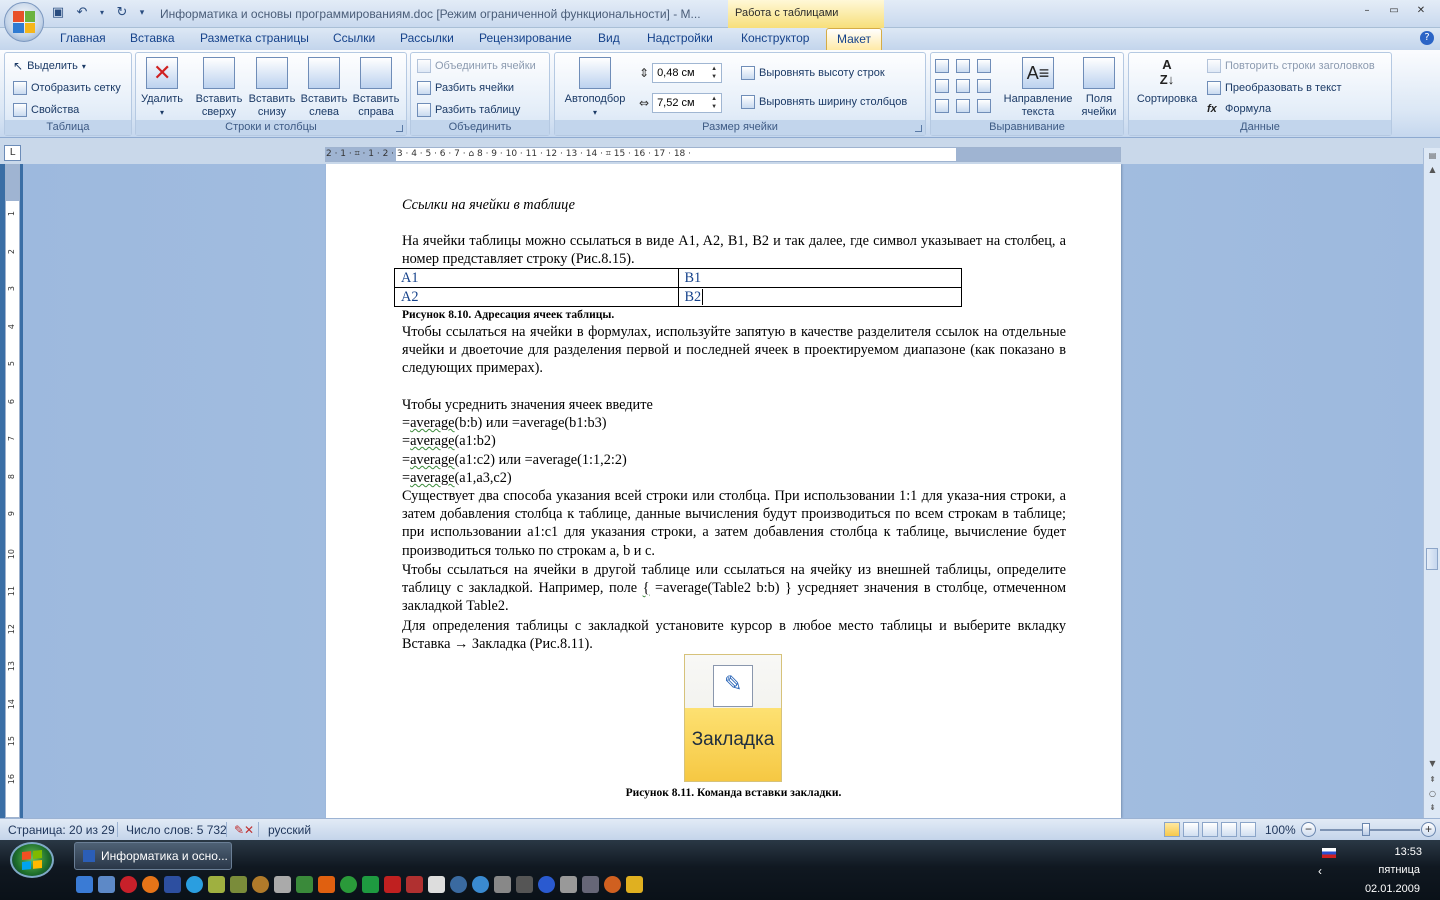 The image size is (1440, 900). I want to click on opera-icon, so click(128, 884).